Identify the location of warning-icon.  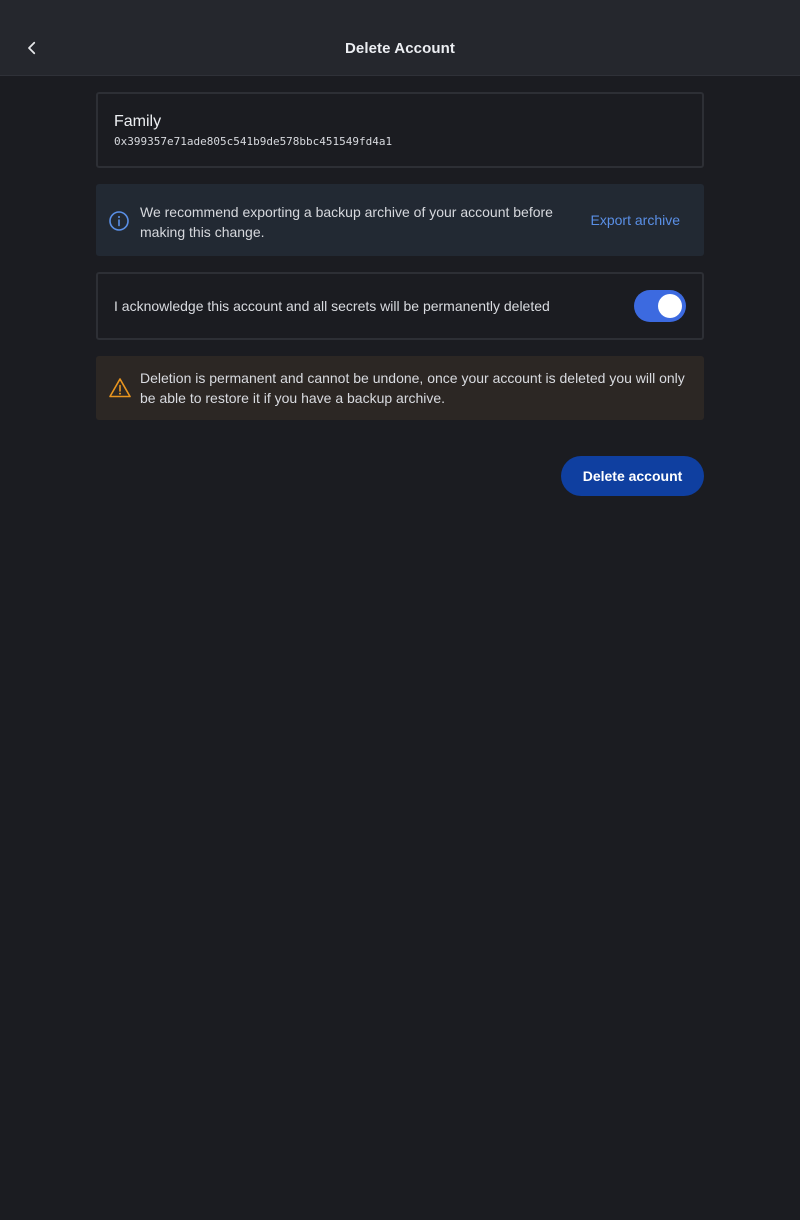
(120, 388).